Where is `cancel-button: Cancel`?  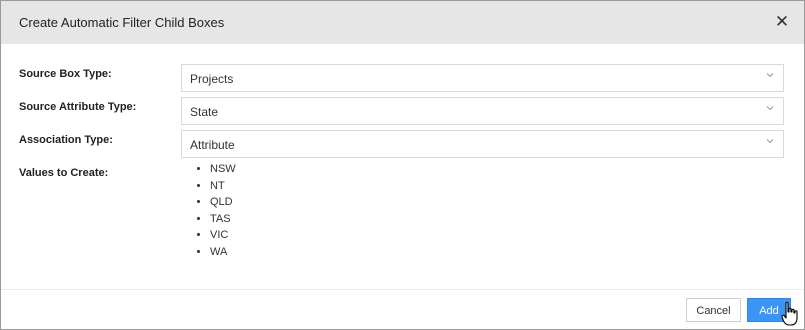 cancel-button: Cancel is located at coordinates (713, 310).